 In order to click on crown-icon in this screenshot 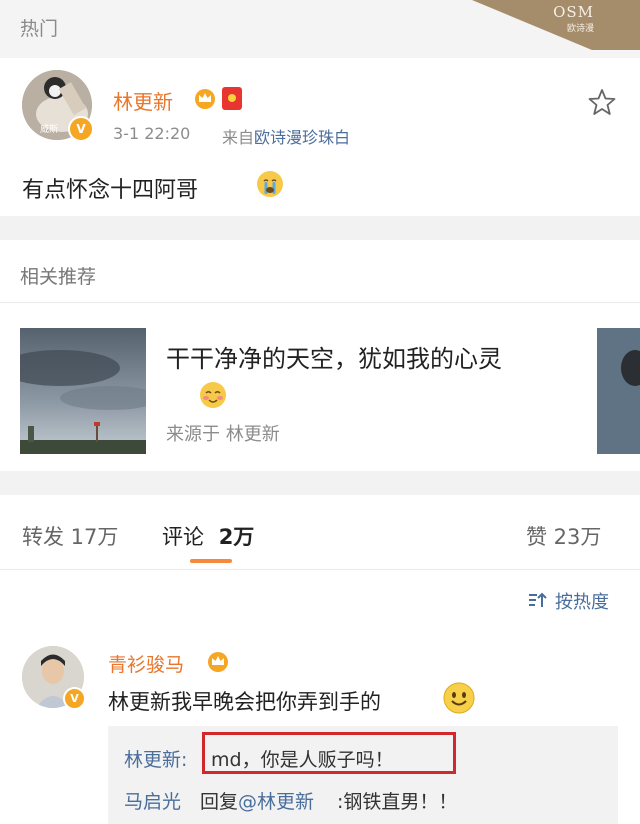, I will do `click(205, 98)`.